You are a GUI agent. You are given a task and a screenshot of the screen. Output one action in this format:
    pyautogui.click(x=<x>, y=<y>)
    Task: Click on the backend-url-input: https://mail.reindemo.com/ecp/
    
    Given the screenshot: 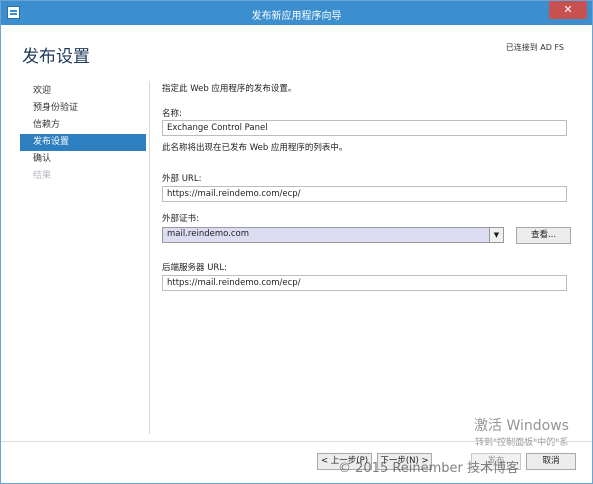 What is the action you would take?
    pyautogui.click(x=364, y=283)
    